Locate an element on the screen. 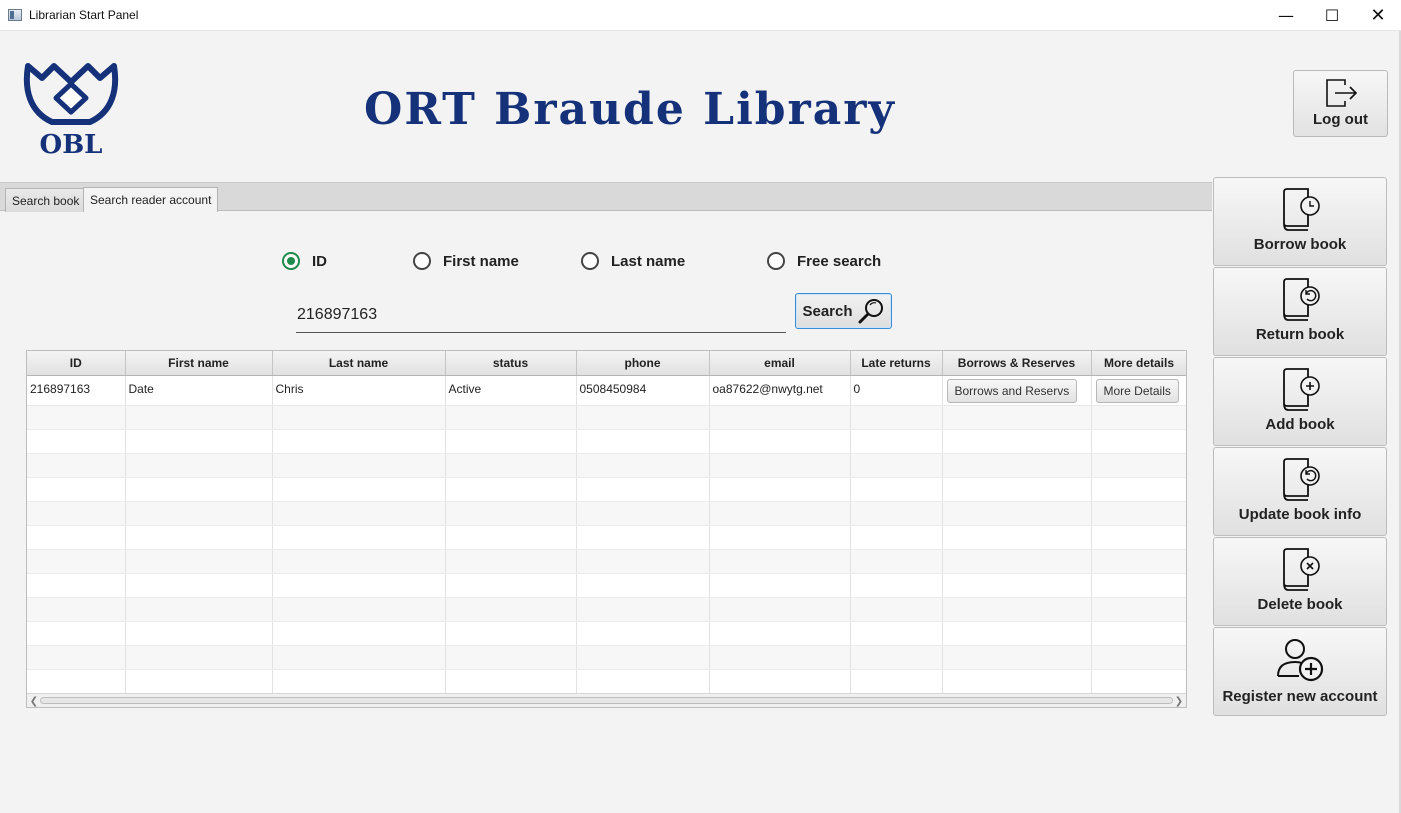 The height and width of the screenshot is (813, 1401). cell-status: Active is located at coordinates (511, 390).